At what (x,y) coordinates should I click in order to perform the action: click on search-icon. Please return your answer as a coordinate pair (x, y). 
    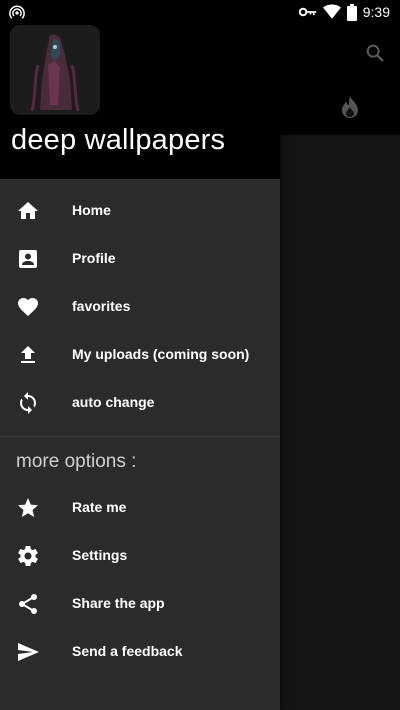
    Looking at the image, I should click on (375, 53).